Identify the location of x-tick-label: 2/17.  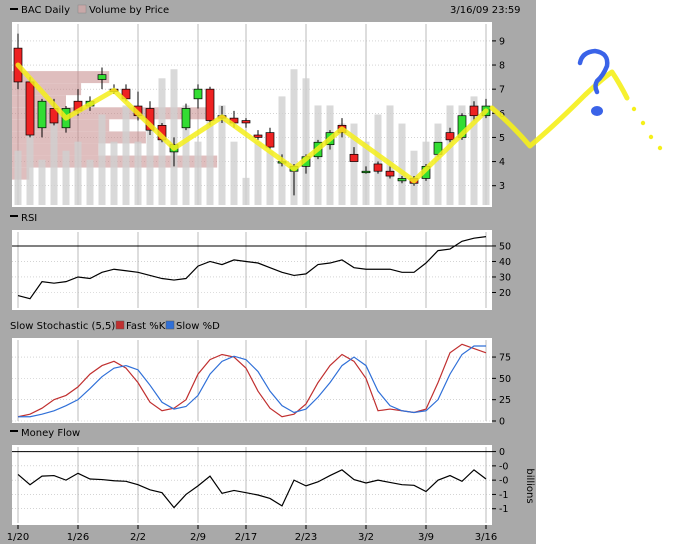
(246, 537).